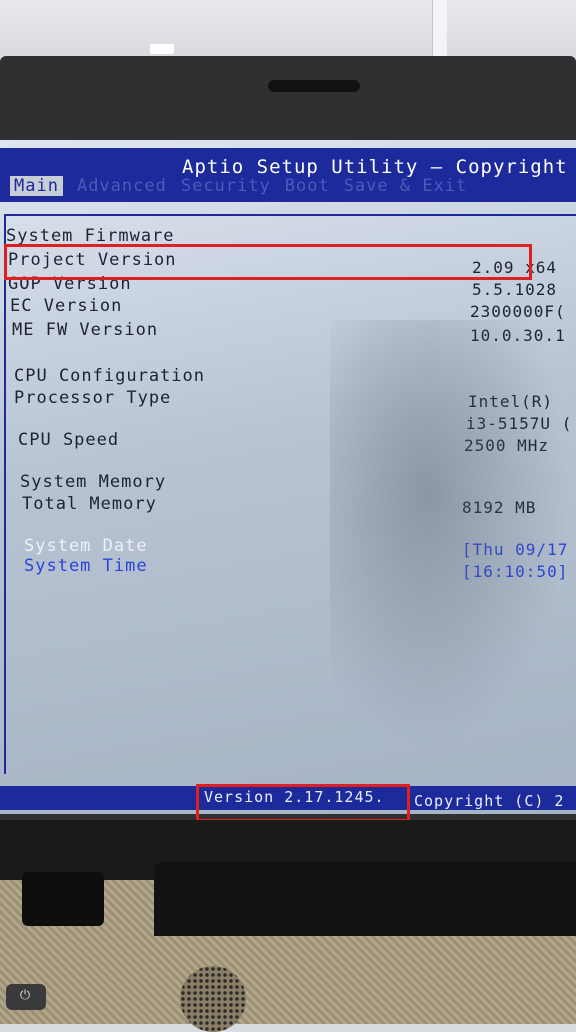 The height and width of the screenshot is (1032, 576). Describe the element at coordinates (515, 289) in the screenshot. I see `gop-version-value: 5.5.1028` at that location.